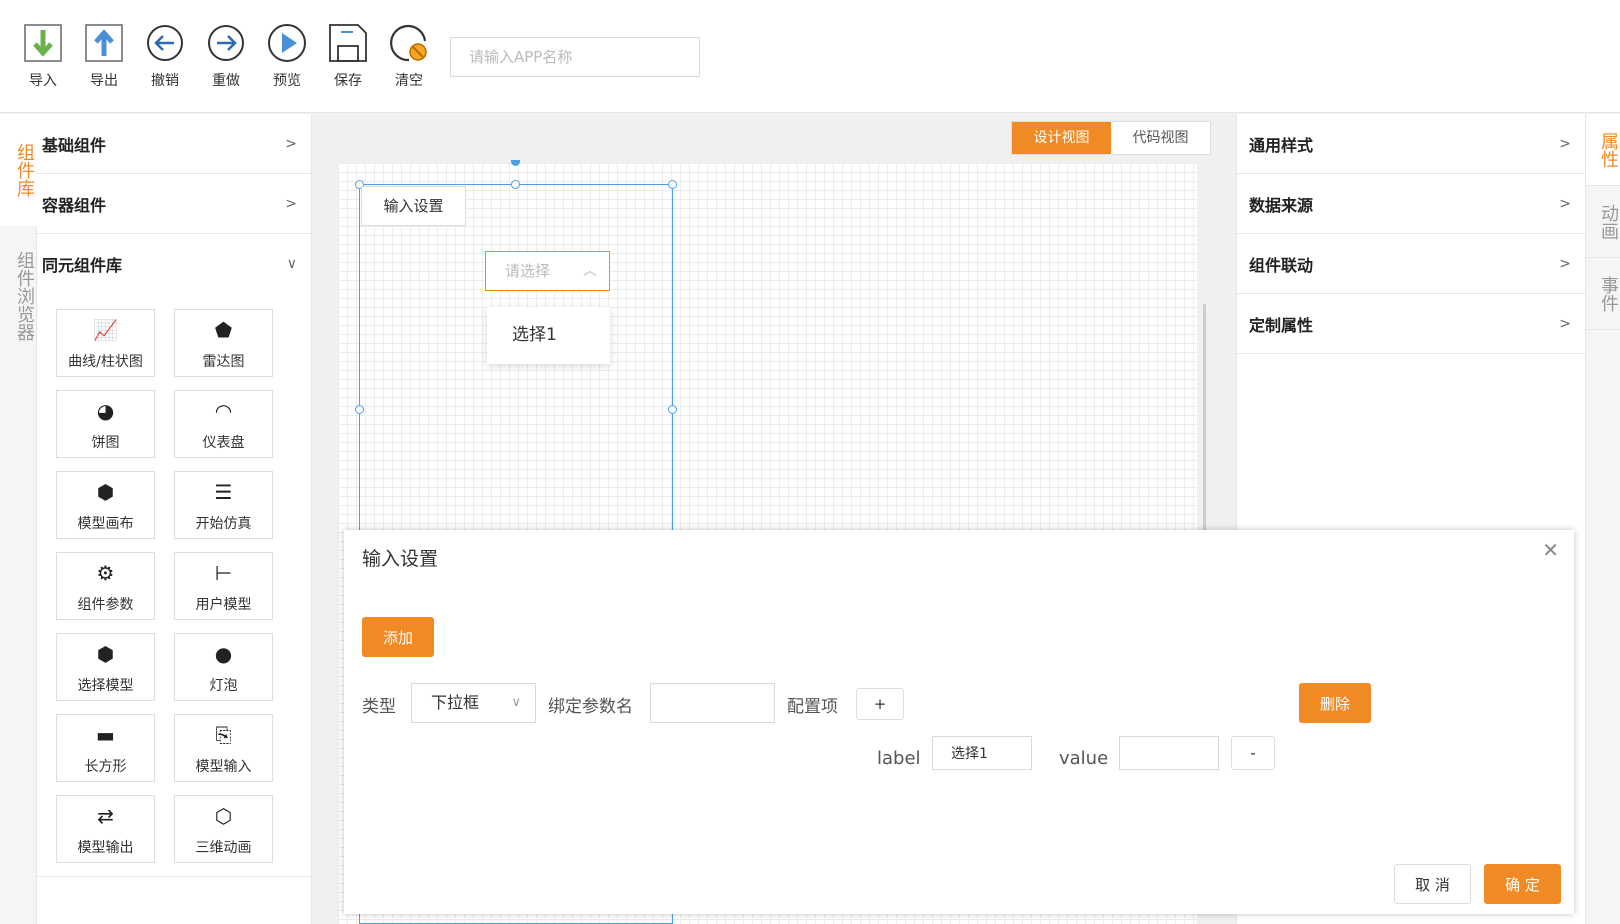 Image resolution: width=1620 pixels, height=924 pixels. I want to click on clear-label: 清空, so click(409, 81).